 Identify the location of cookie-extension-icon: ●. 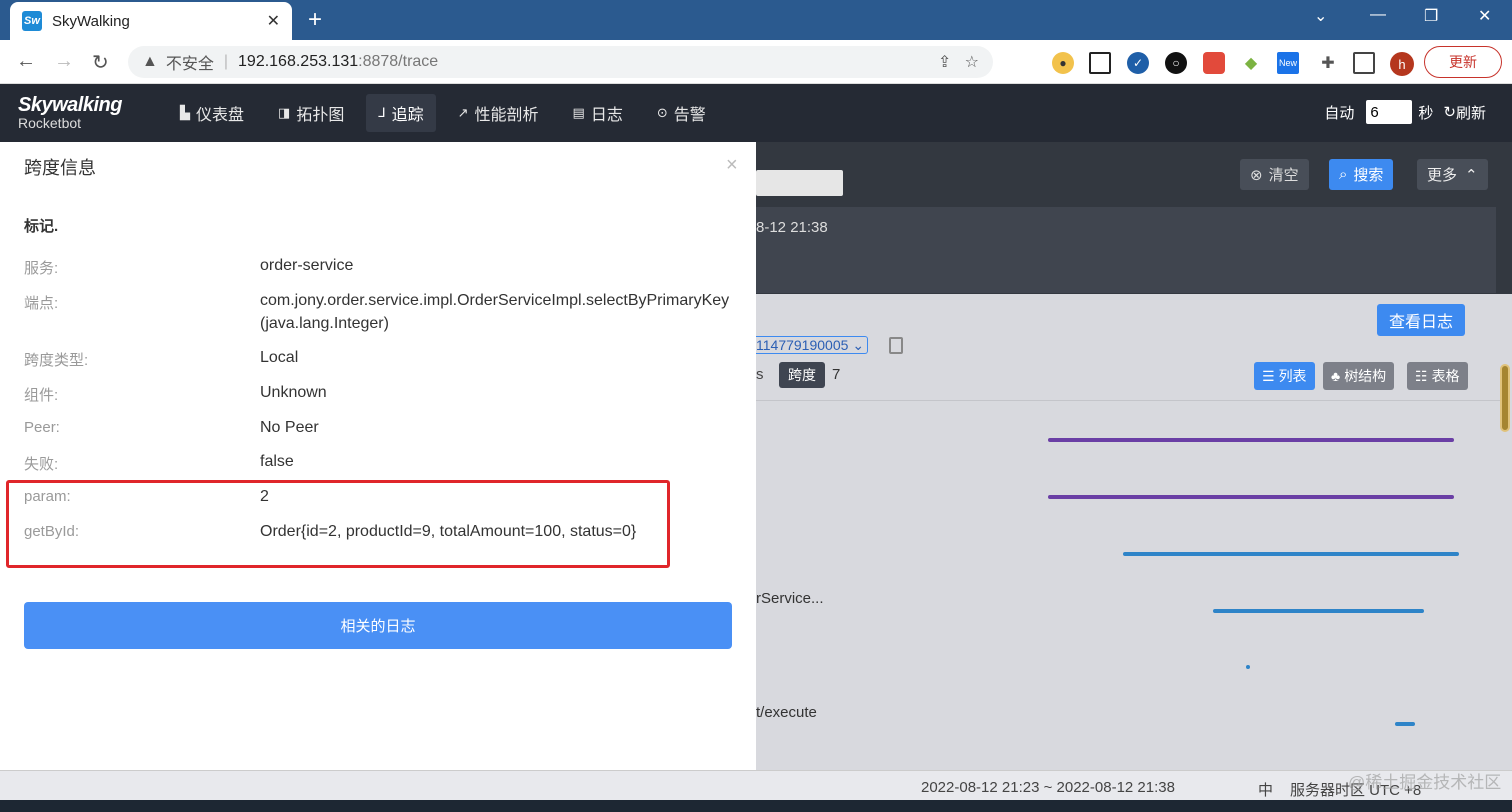
(1063, 63).